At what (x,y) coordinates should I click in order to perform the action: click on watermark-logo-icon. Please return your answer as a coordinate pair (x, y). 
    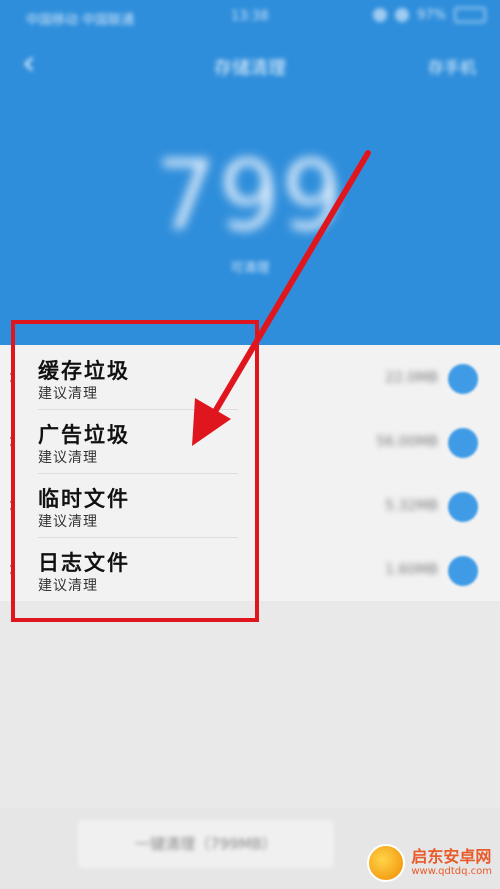
    Looking at the image, I should click on (386, 863).